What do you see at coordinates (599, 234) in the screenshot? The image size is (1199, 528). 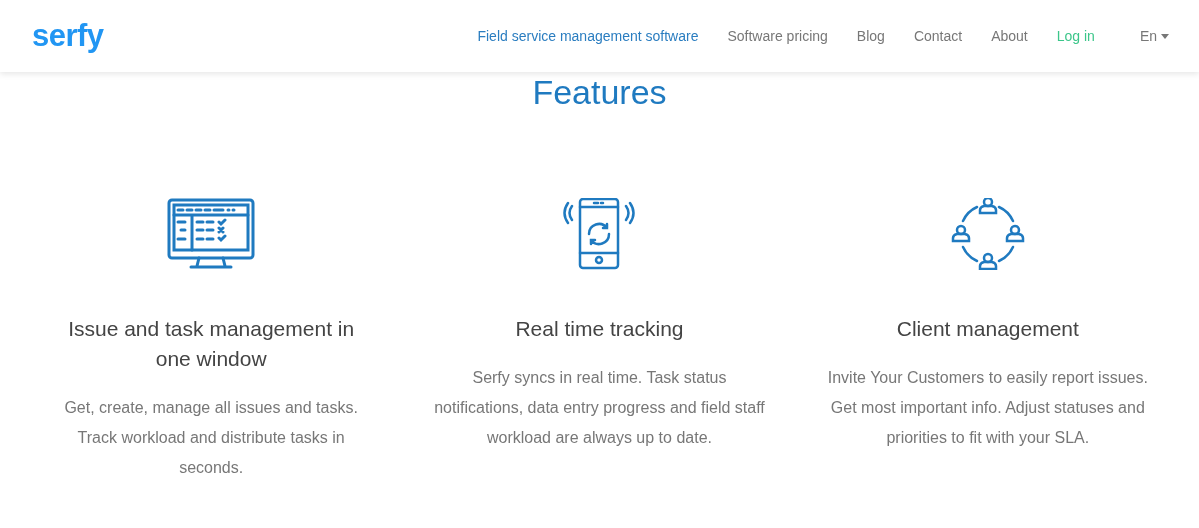 I see `phone-icon` at bounding box center [599, 234].